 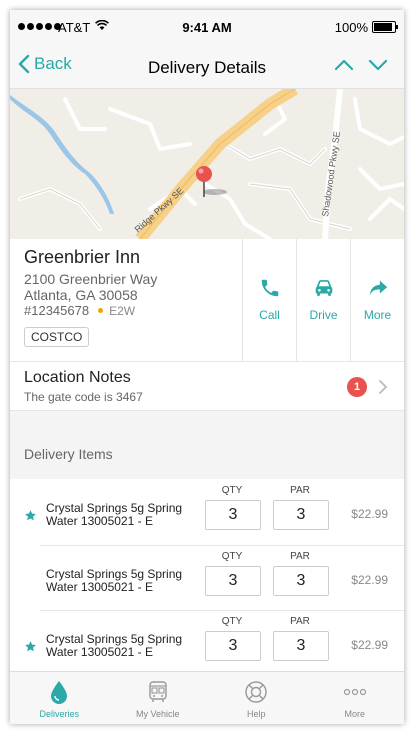 I want to click on delivery-items-header-band, so click(x=207, y=445).